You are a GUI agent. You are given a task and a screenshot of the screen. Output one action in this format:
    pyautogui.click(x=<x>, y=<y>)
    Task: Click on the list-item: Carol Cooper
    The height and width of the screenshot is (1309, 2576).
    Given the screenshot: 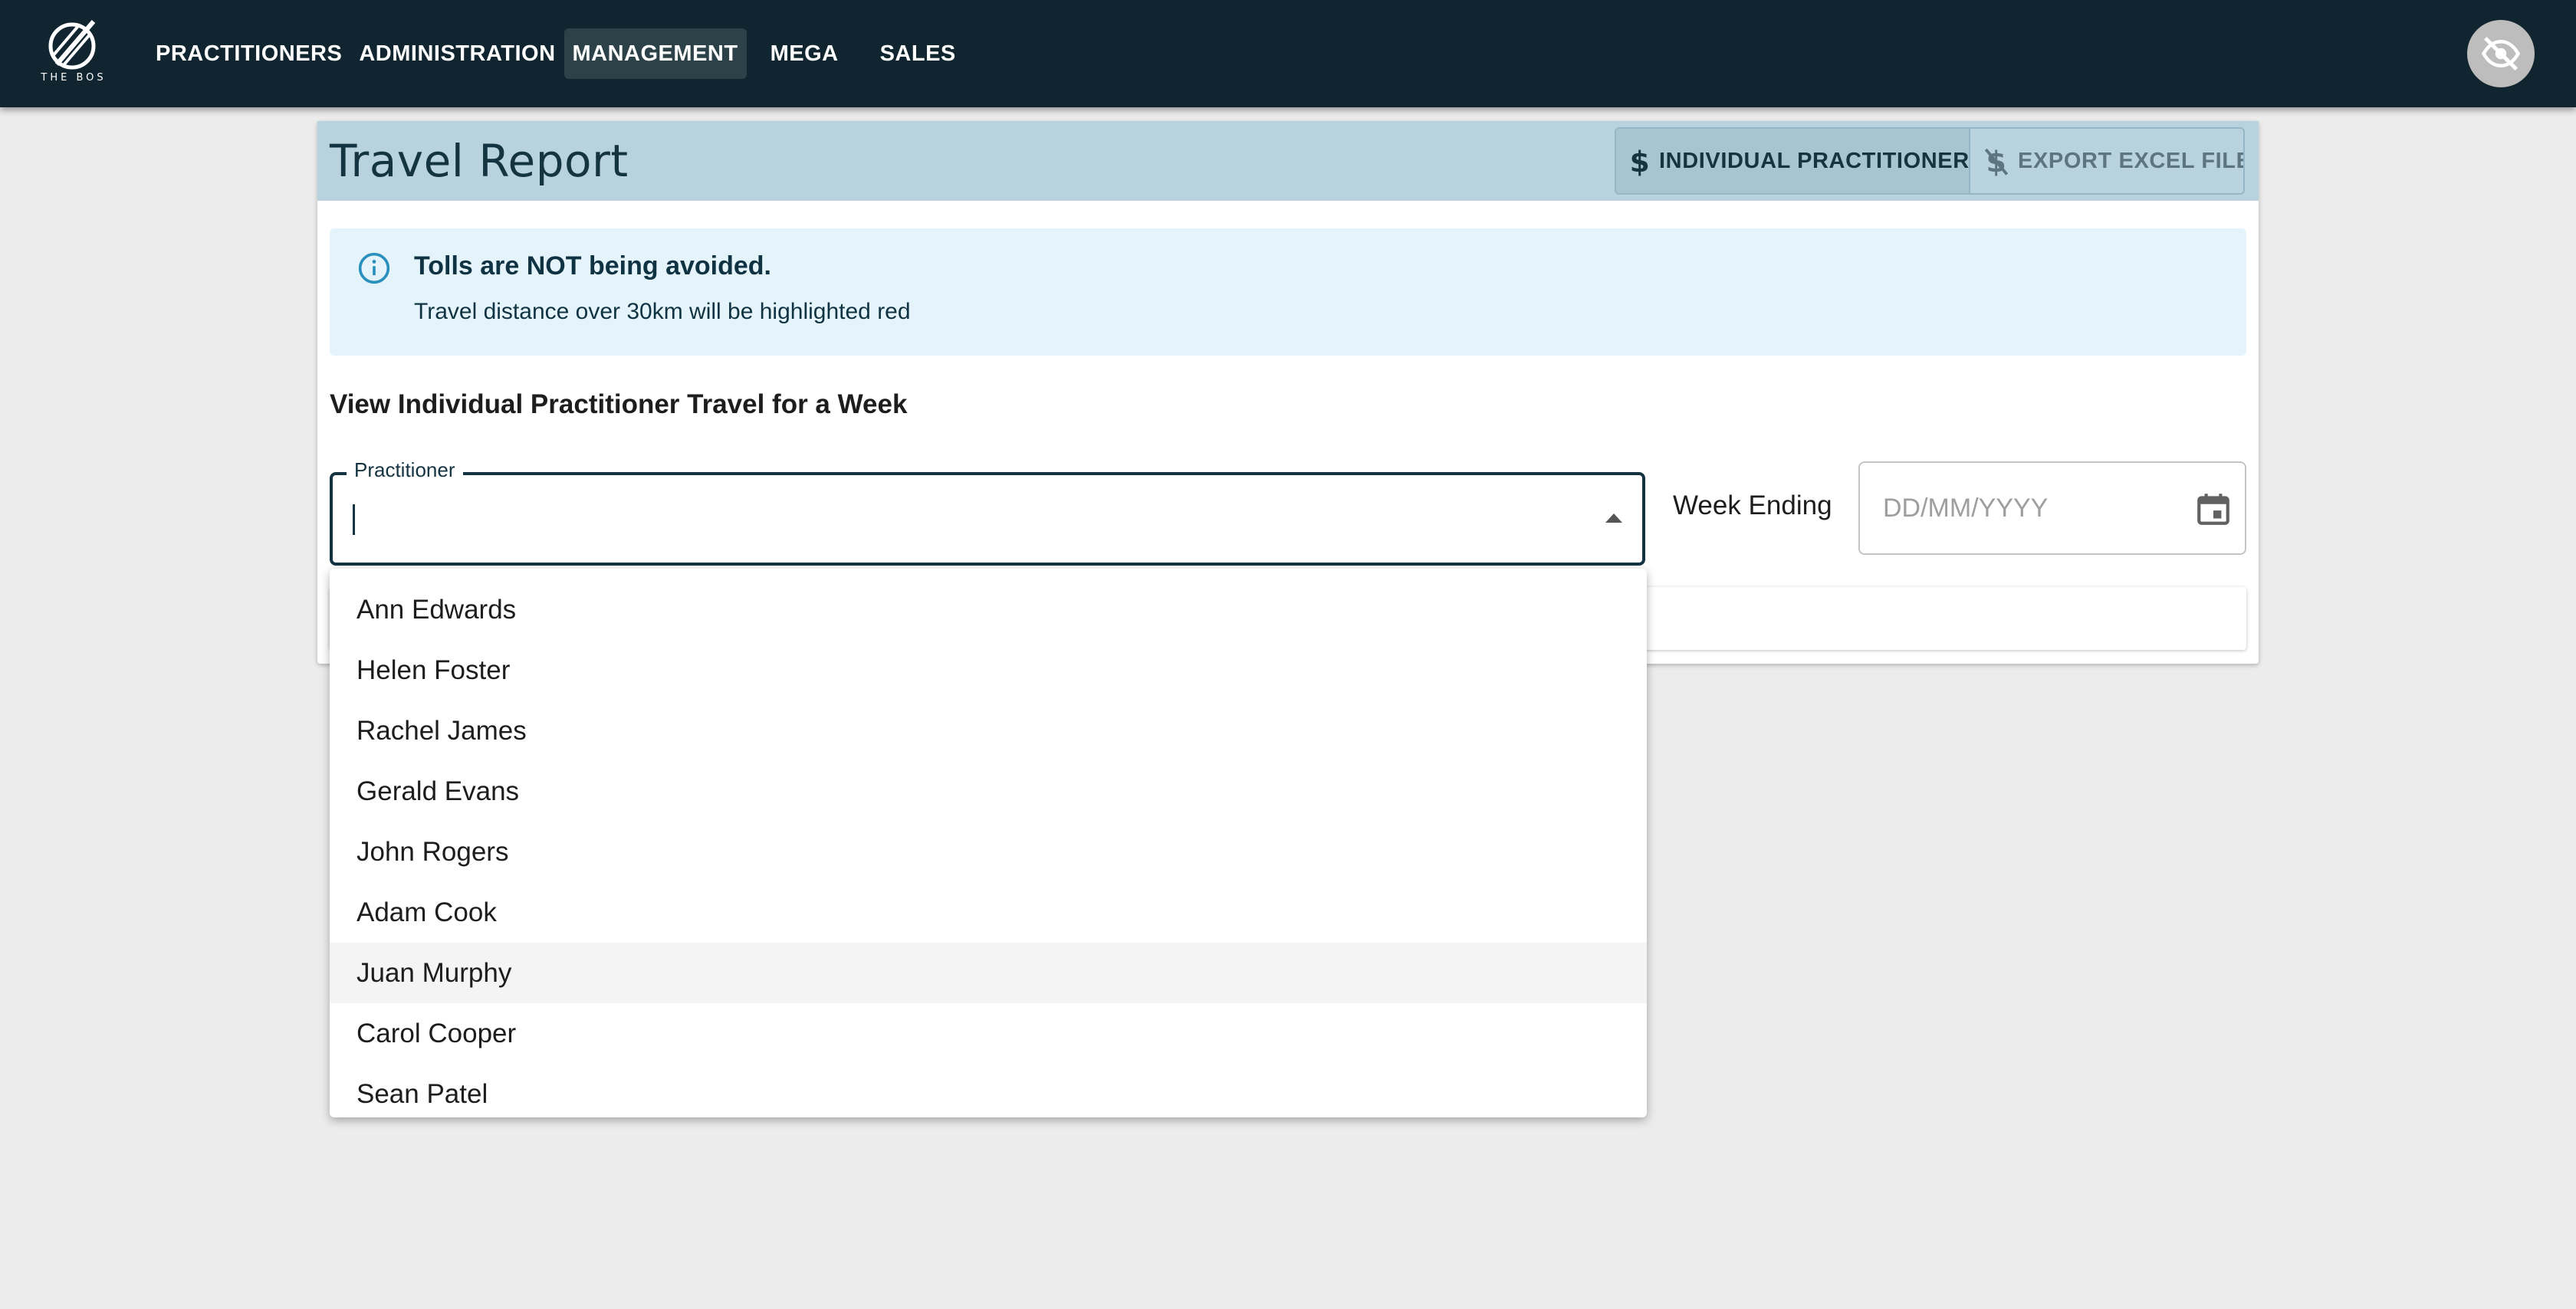 What is the action you would take?
    pyautogui.click(x=988, y=1034)
    